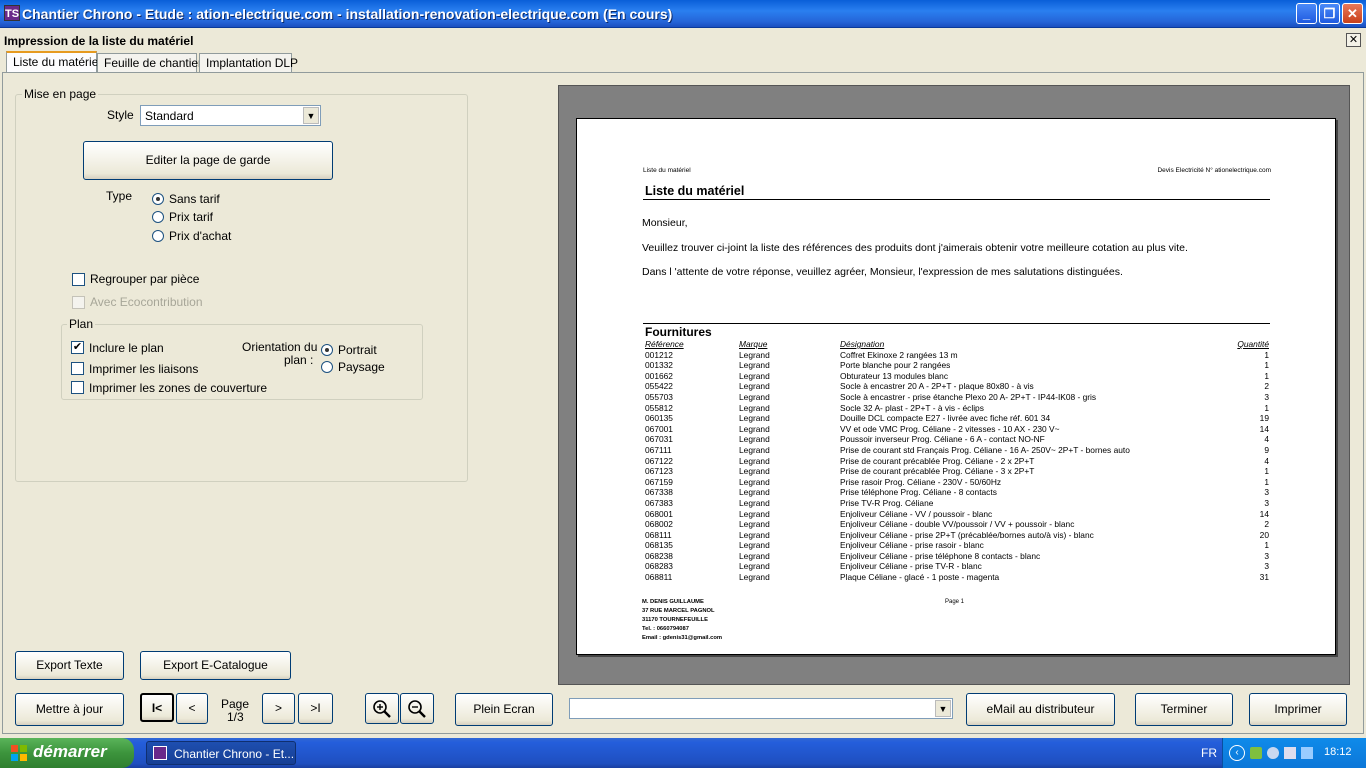  I want to click on battery-icon, so click(1307, 753).